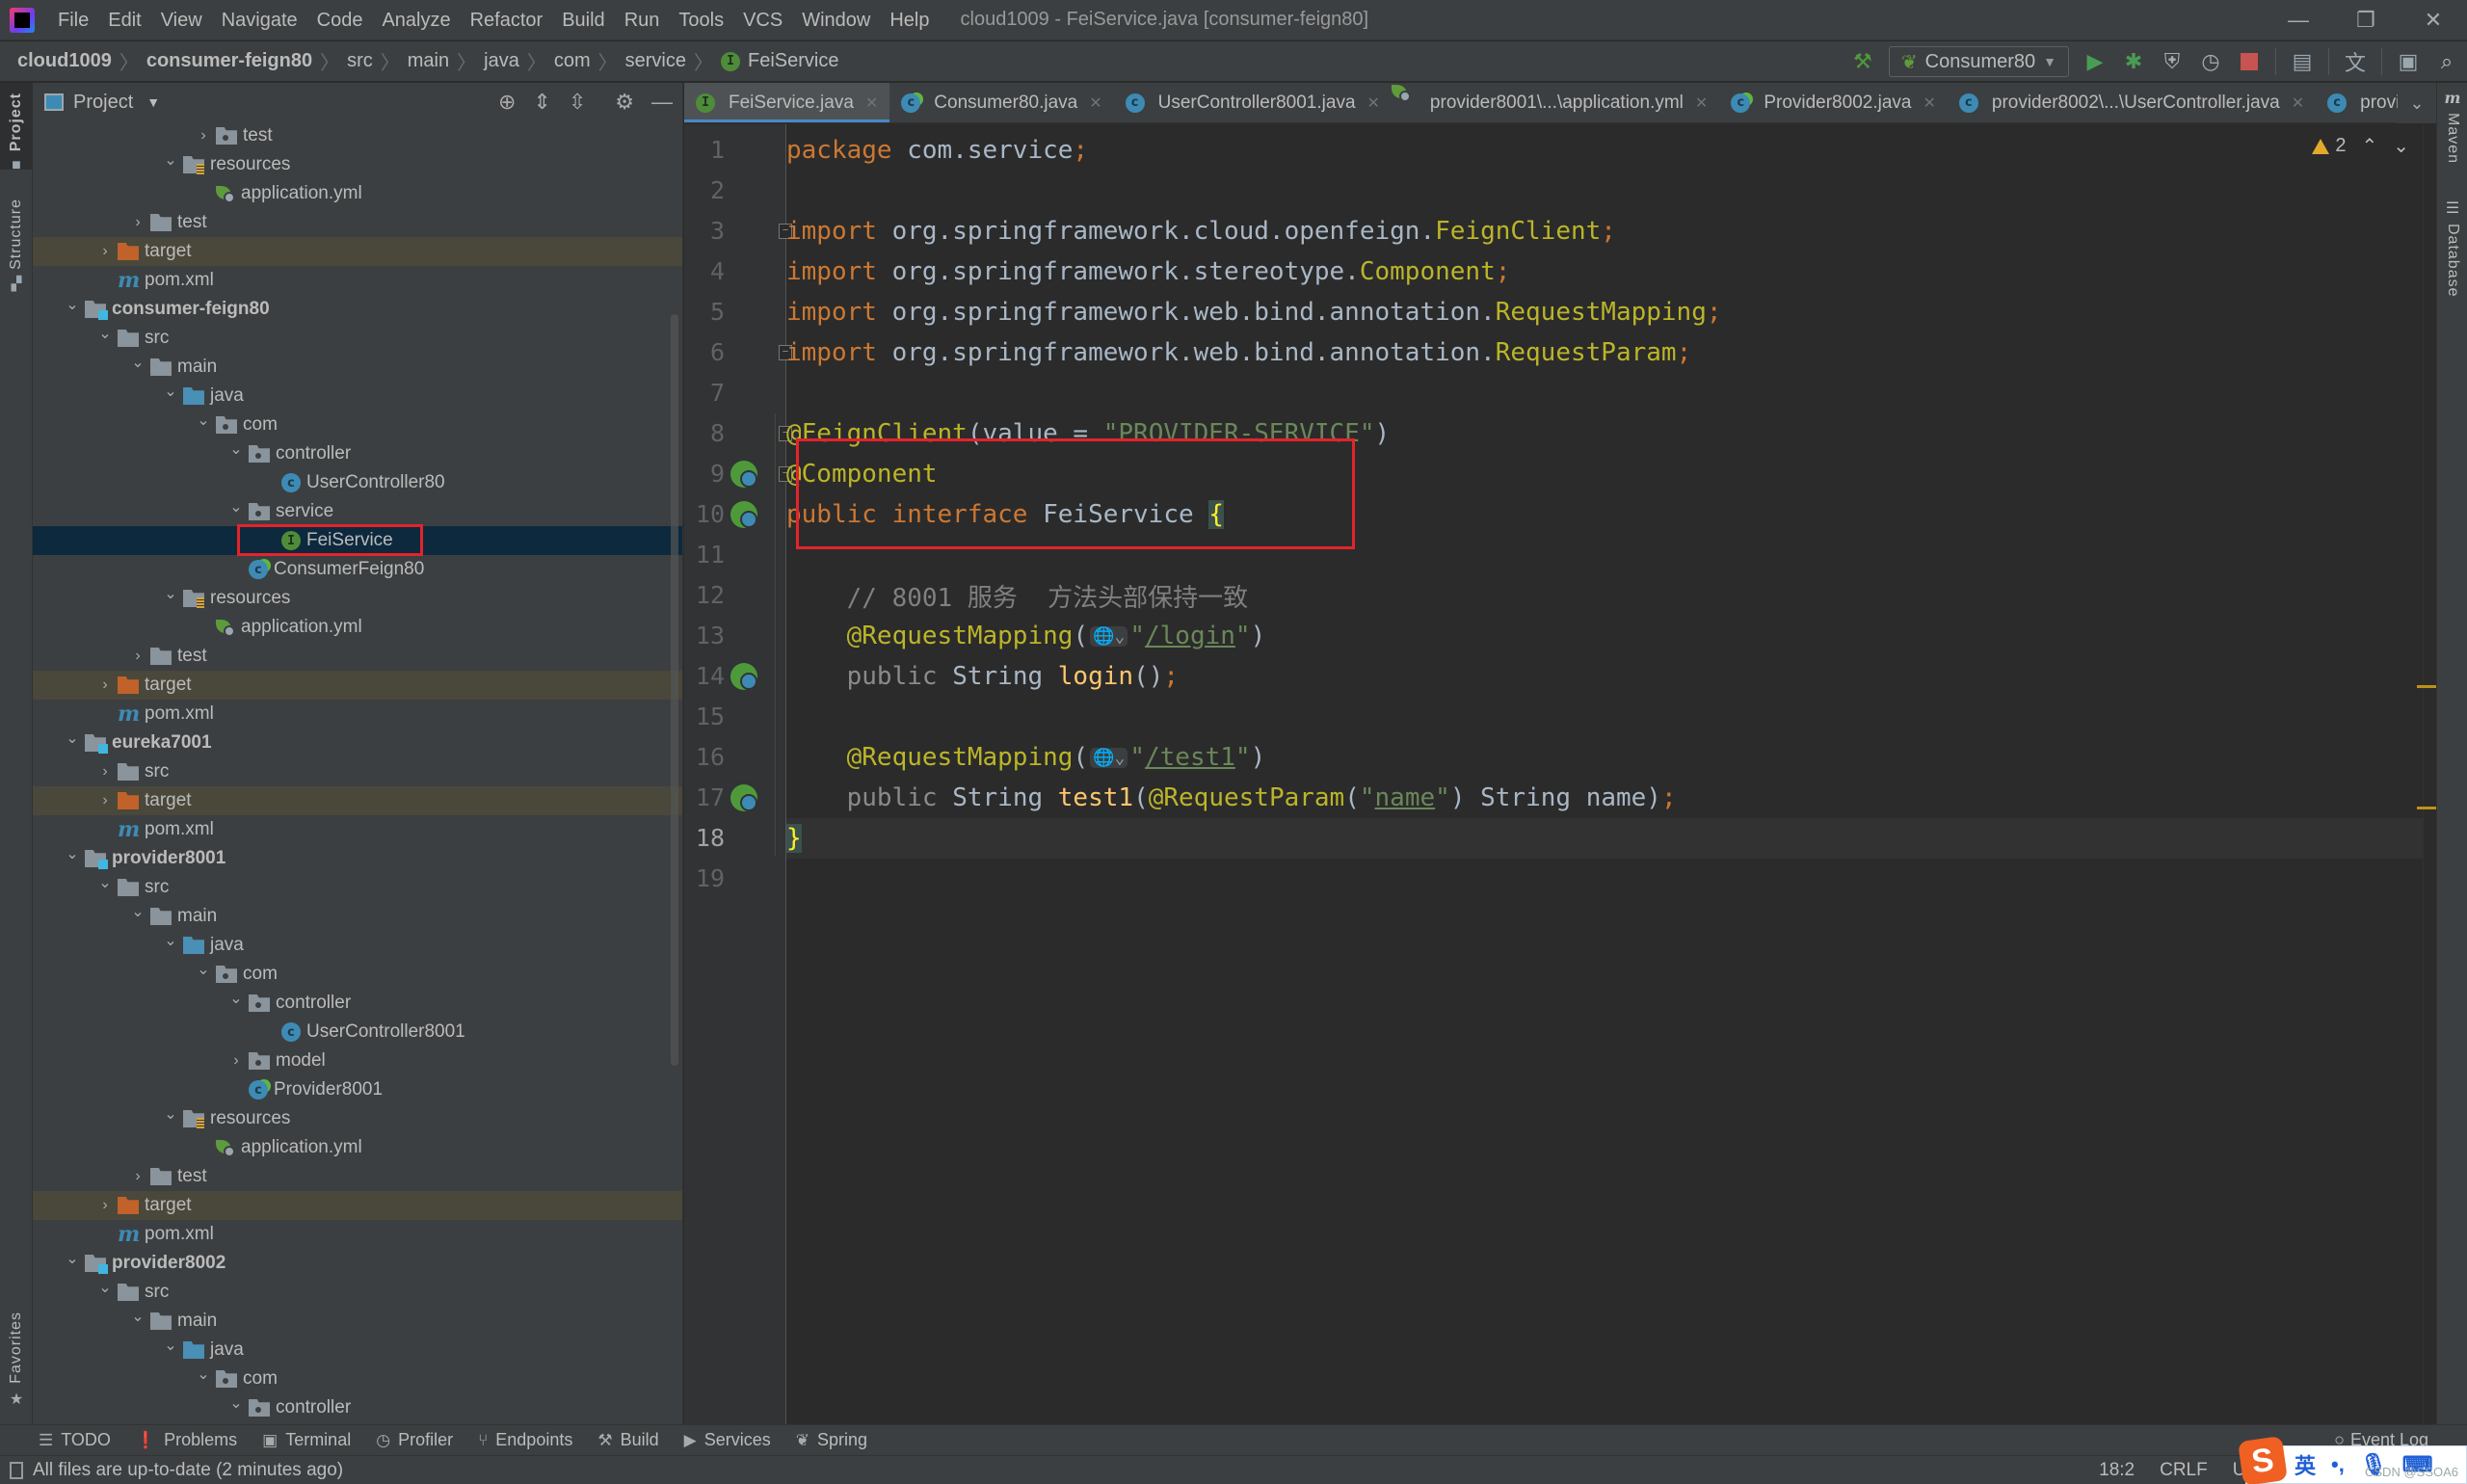 Image resolution: width=2467 pixels, height=1484 pixels. I want to click on project-structure-icon: ▤, so click(2302, 61).